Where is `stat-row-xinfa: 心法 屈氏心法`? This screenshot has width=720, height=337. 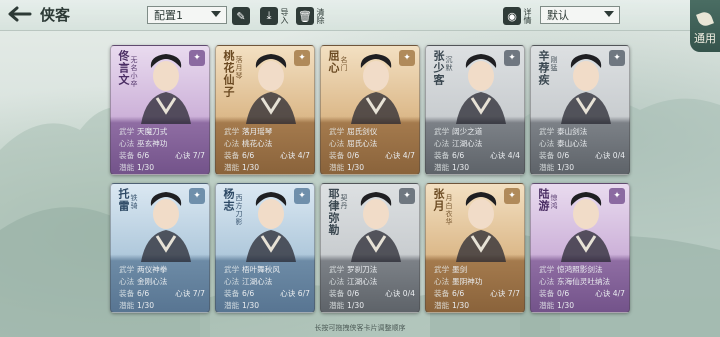
stat-row-xinfa: 心法 屈氏心法 is located at coordinates (374, 144).